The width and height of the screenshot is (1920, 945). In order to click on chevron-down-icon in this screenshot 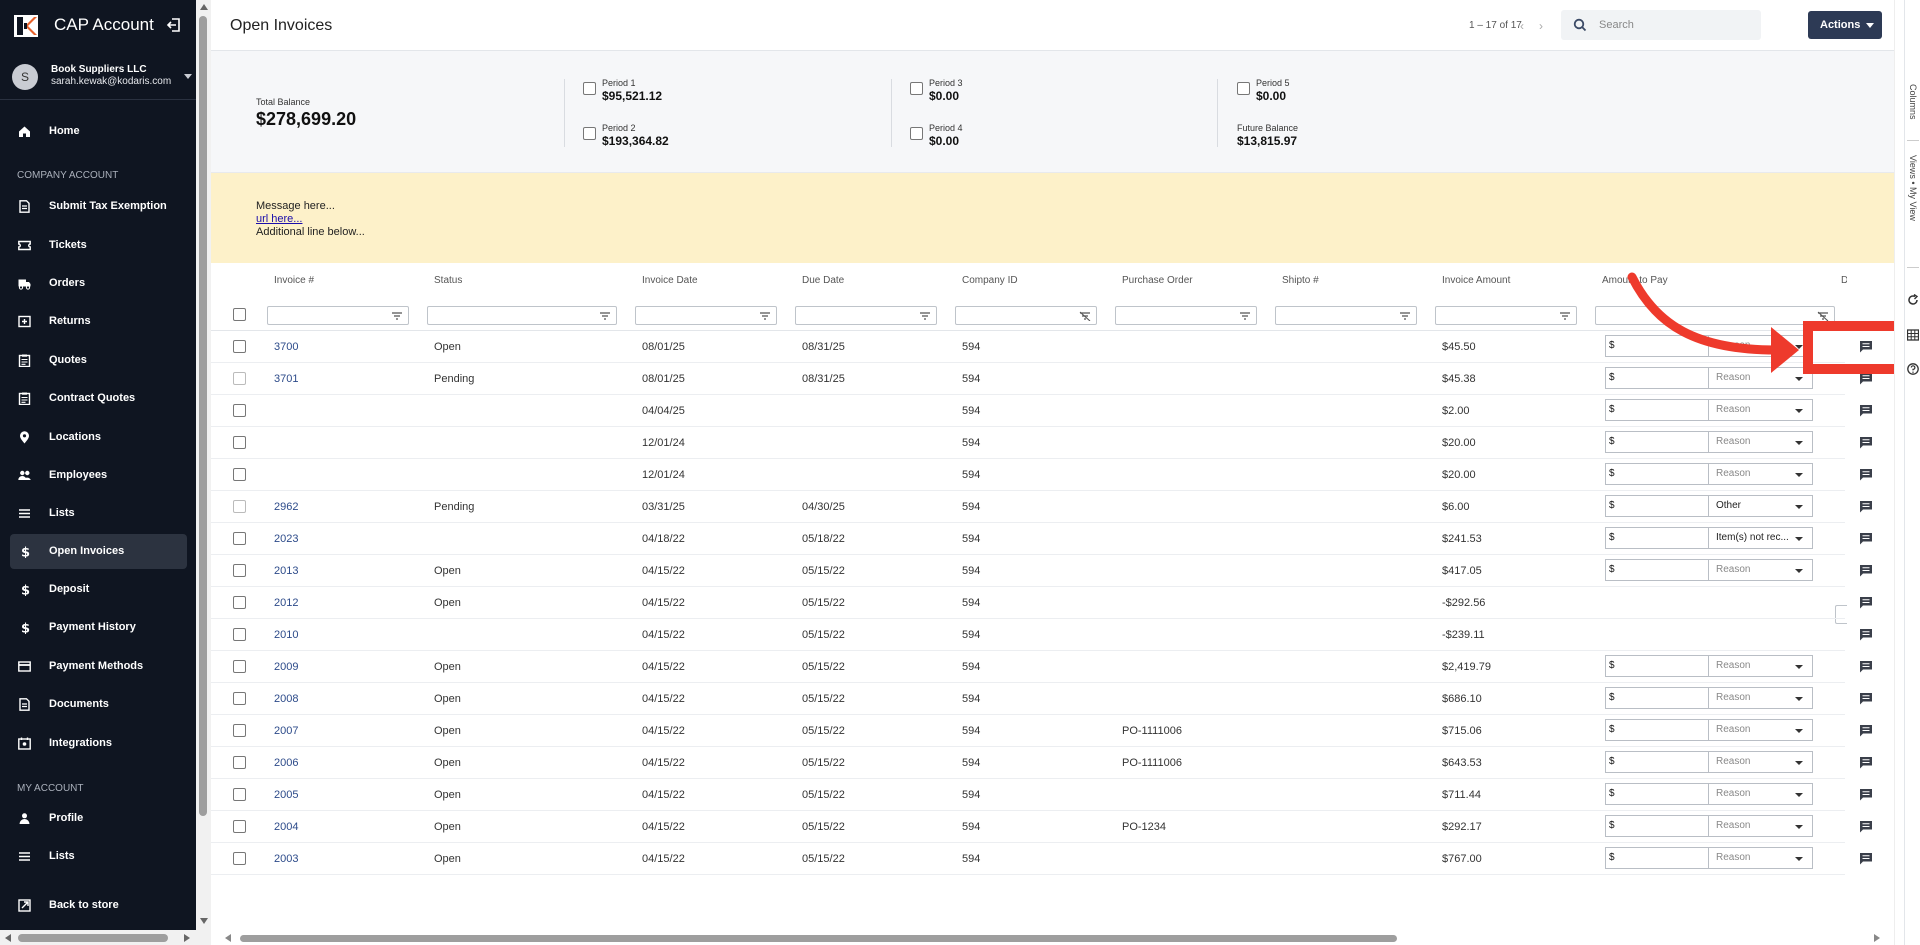, I will do `click(188, 76)`.